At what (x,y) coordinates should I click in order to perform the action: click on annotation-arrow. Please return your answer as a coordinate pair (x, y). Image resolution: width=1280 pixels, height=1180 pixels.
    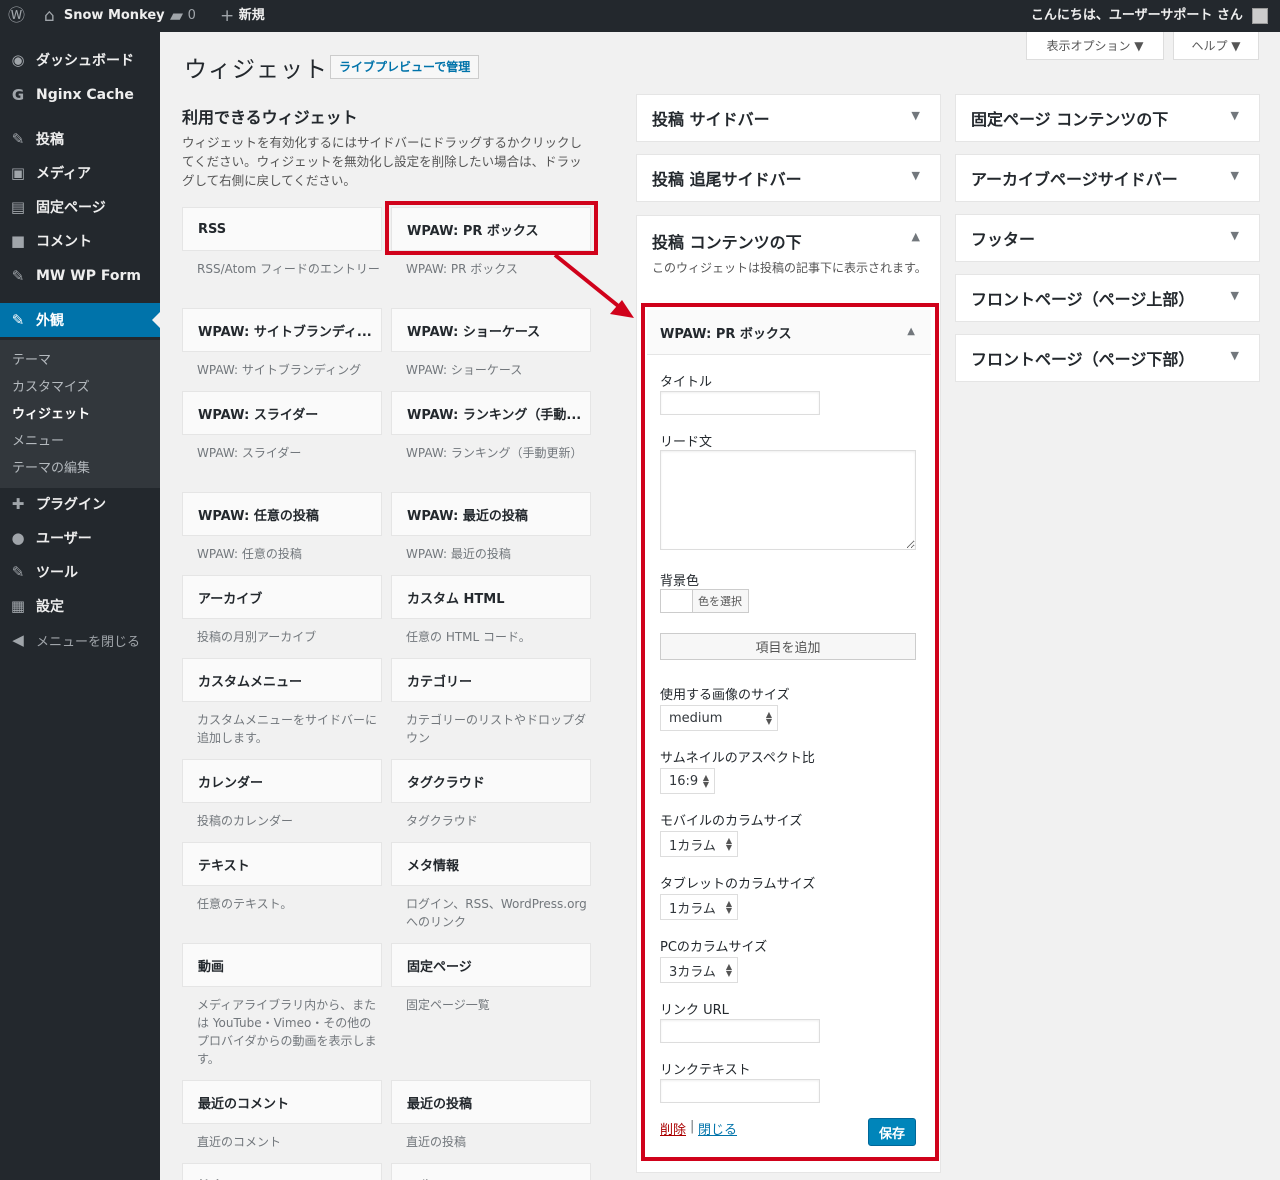
    Looking at the image, I should click on (593, 285).